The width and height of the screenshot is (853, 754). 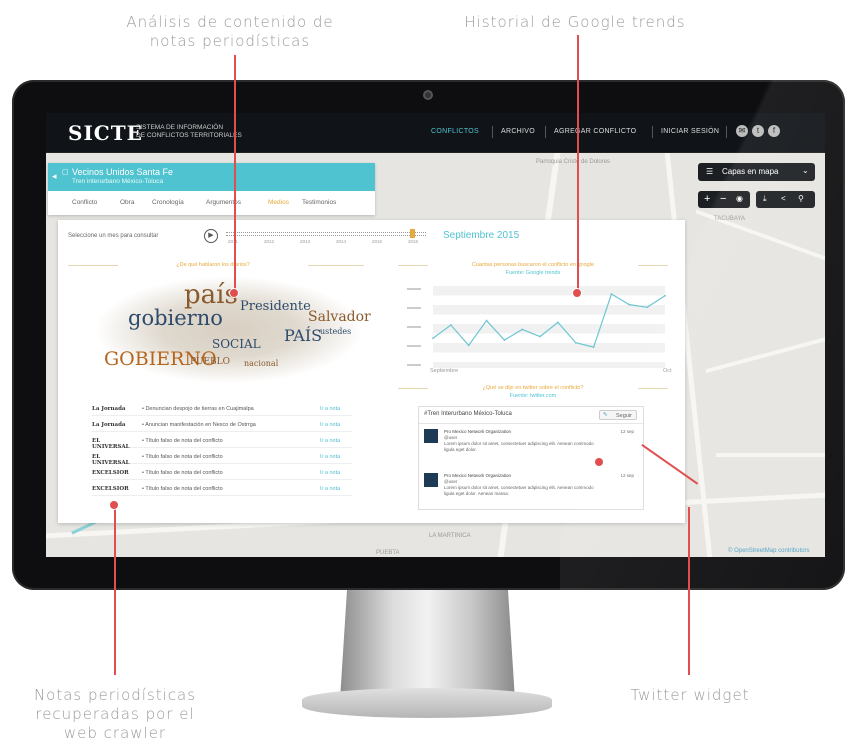 I want to click on cloud-word: ustedes, so click(x=336, y=331).